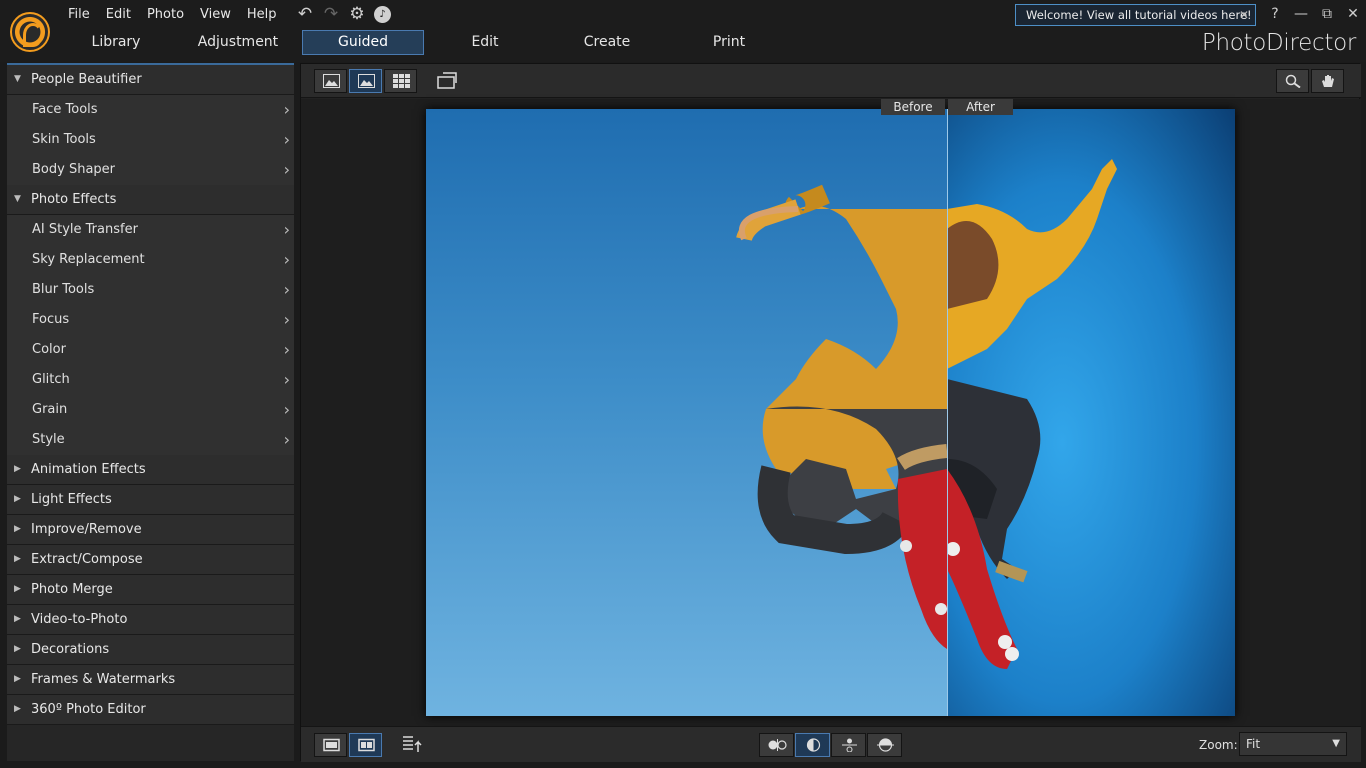 The image size is (1366, 768). I want to click on sidebar-group-photo-effects: ▼ Photo Effects, so click(150, 200).